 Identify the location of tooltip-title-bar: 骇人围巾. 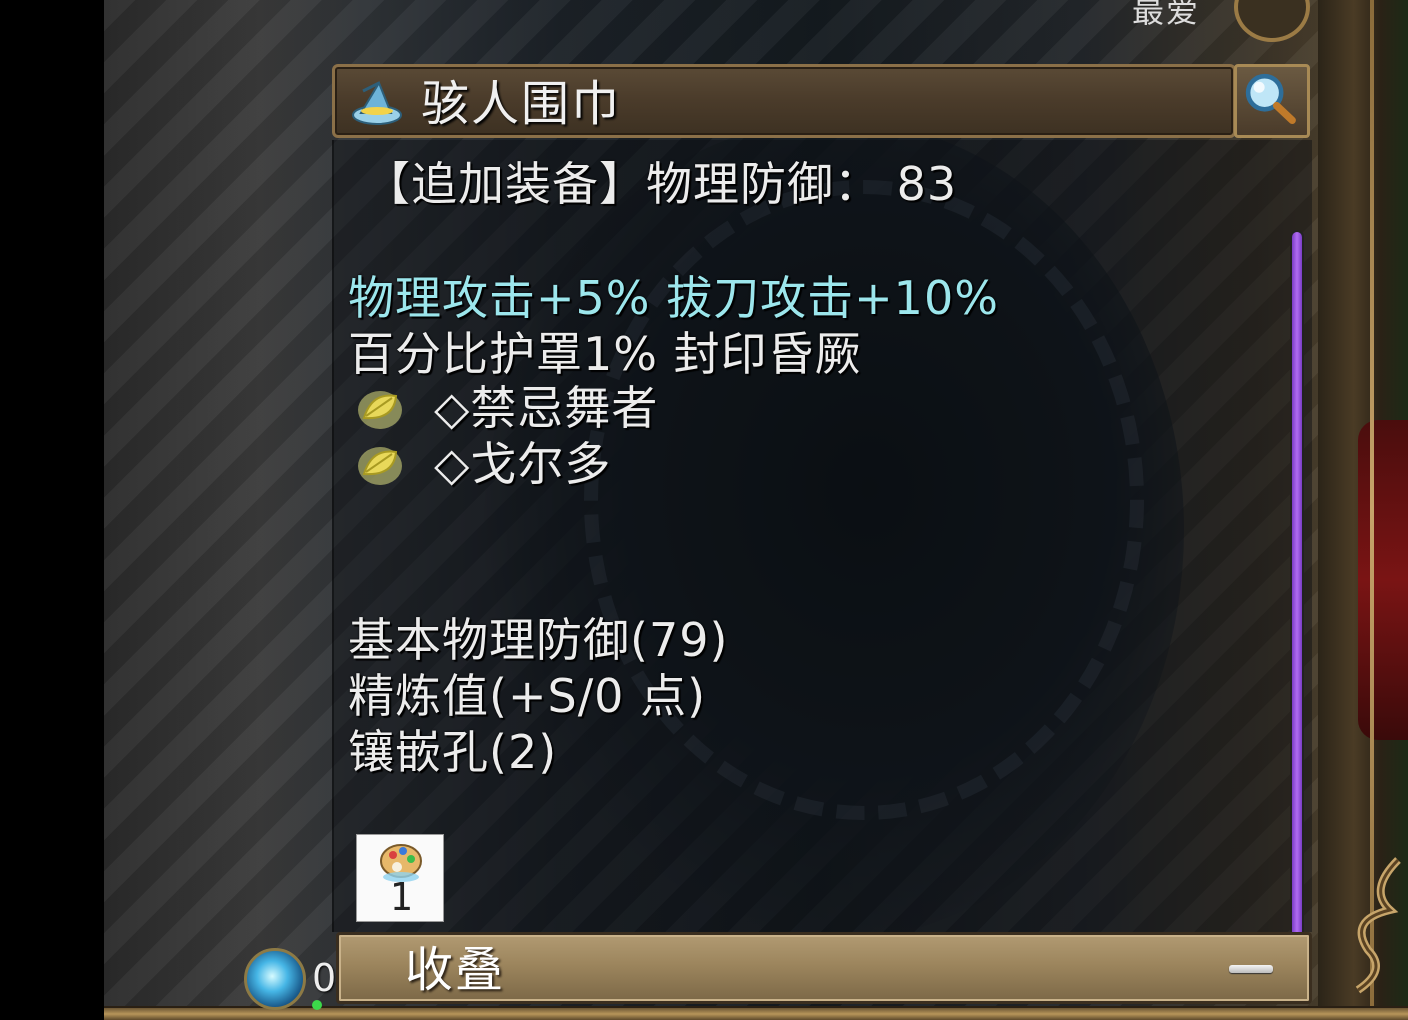
(784, 101).